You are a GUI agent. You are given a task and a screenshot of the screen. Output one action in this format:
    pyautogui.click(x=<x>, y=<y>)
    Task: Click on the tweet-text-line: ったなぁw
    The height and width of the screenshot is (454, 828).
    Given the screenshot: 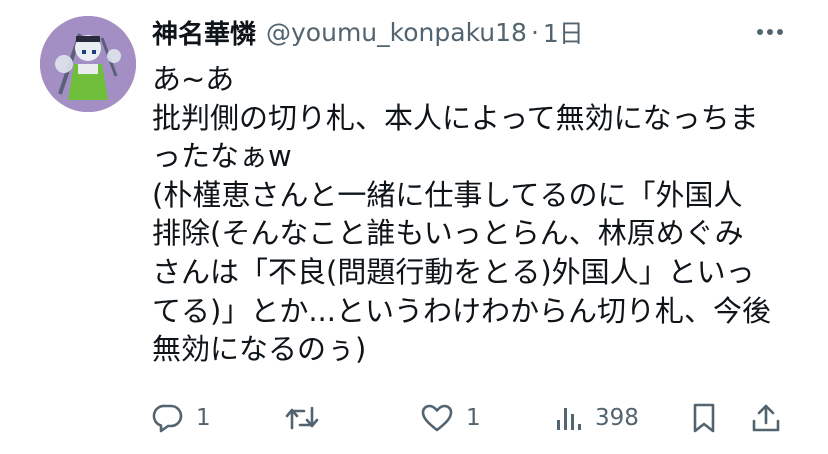 What is the action you would take?
    pyautogui.click(x=222, y=156)
    